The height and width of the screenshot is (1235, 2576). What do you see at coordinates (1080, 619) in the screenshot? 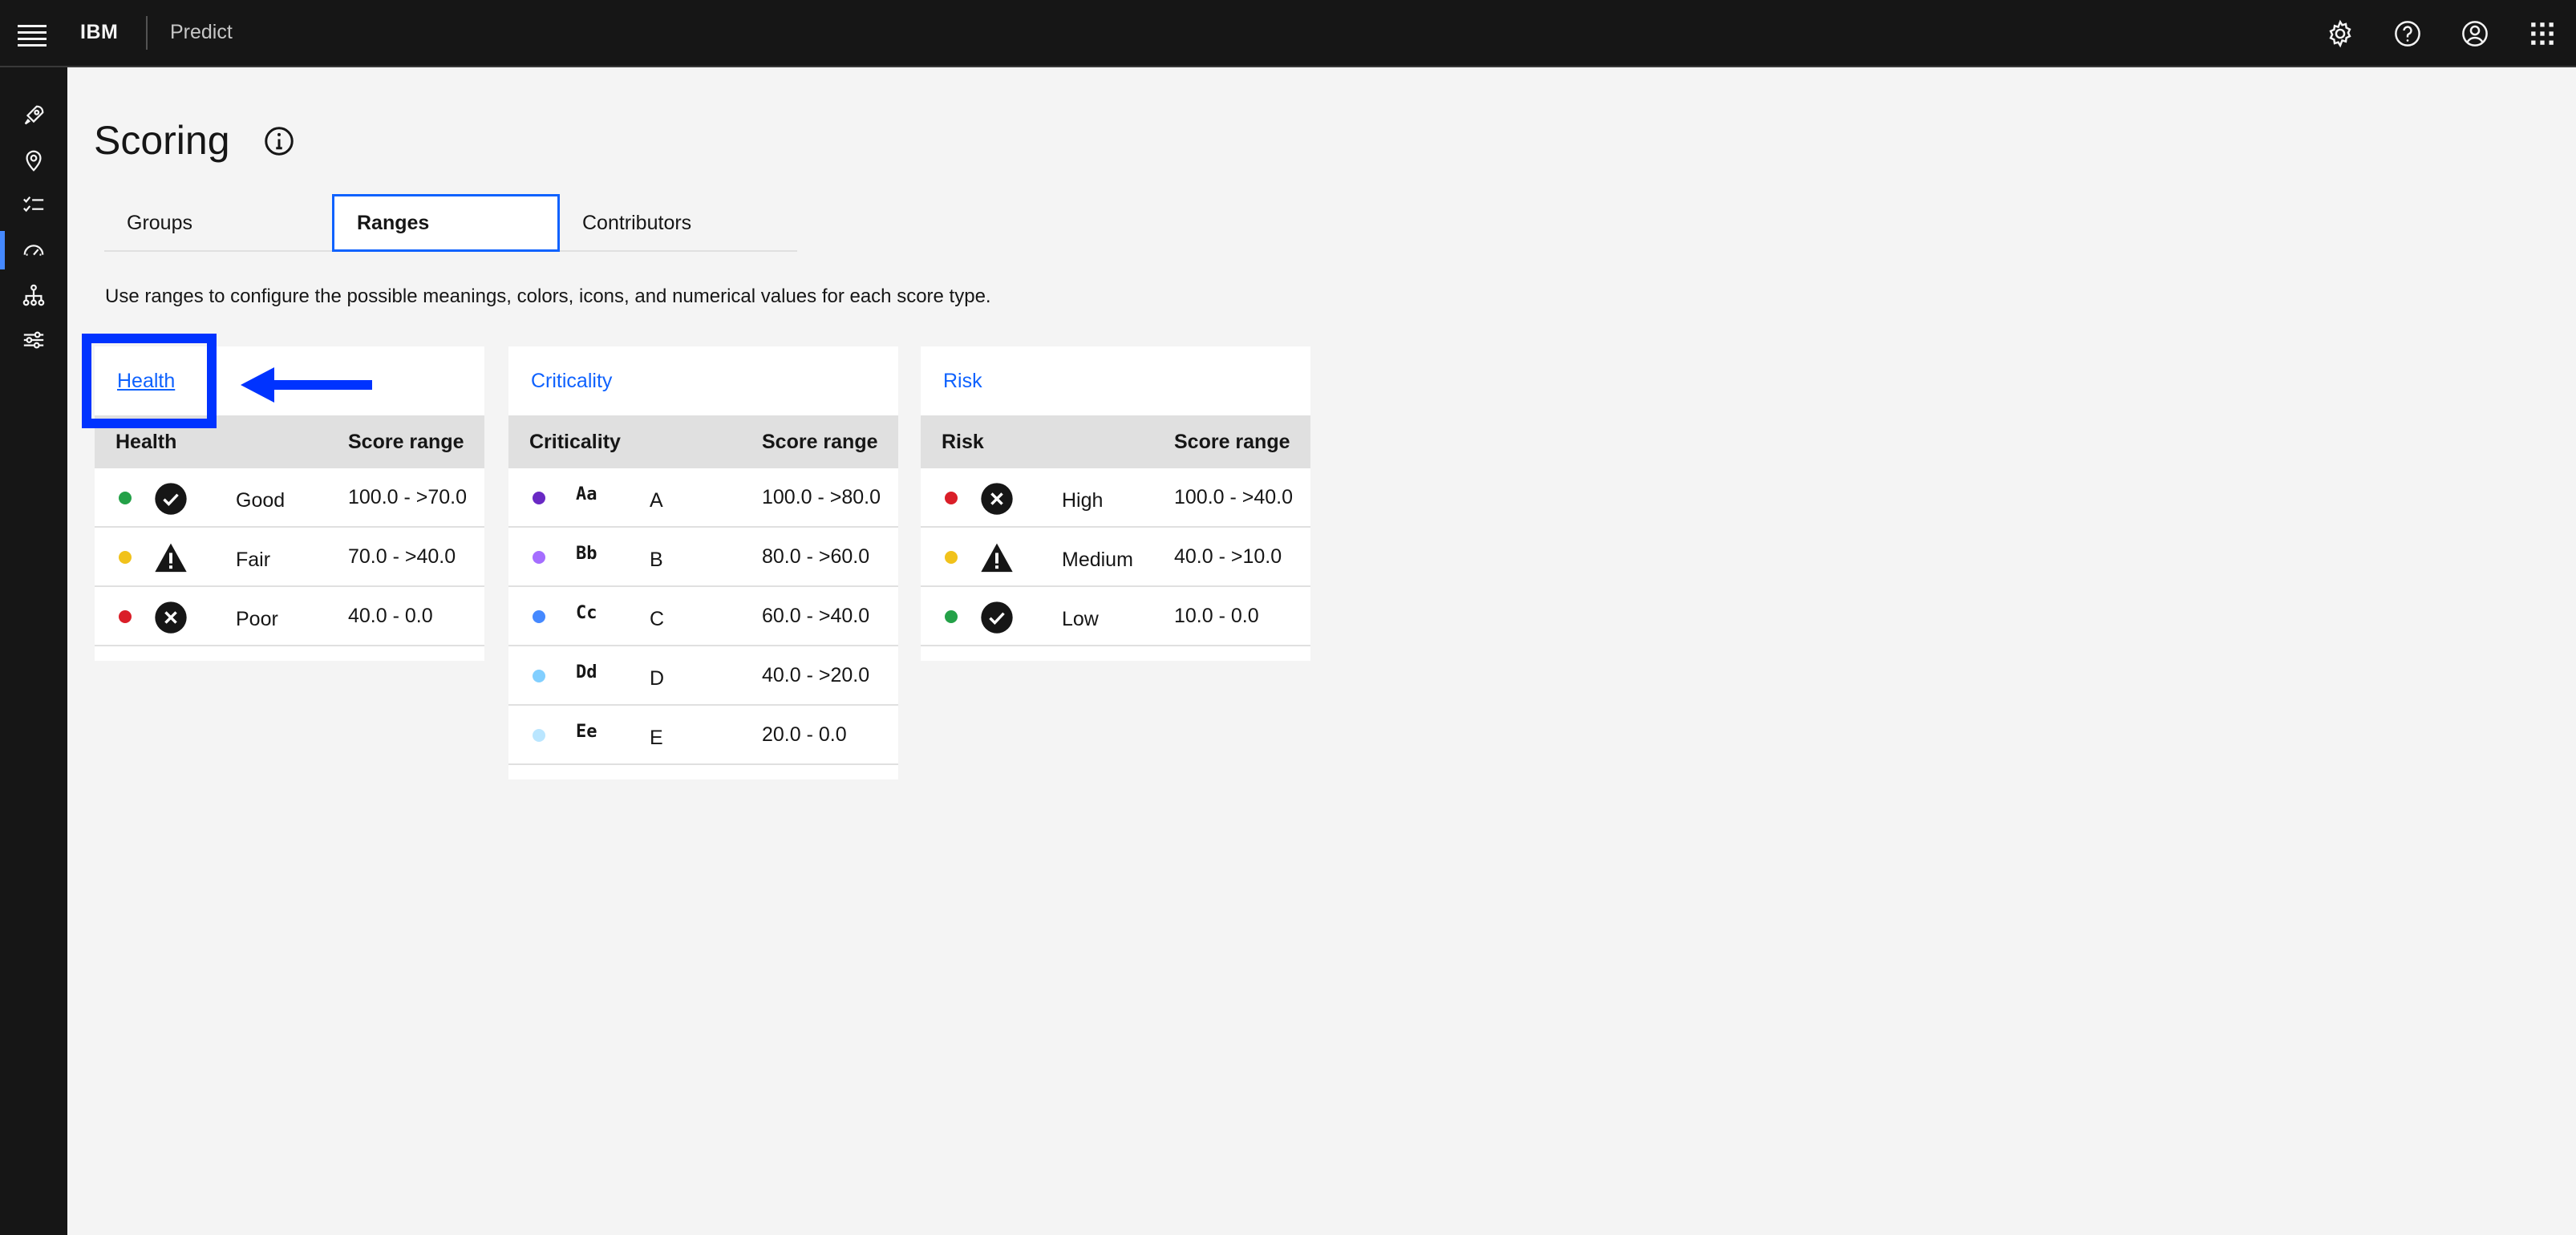
I see `meaning-label: Low` at bounding box center [1080, 619].